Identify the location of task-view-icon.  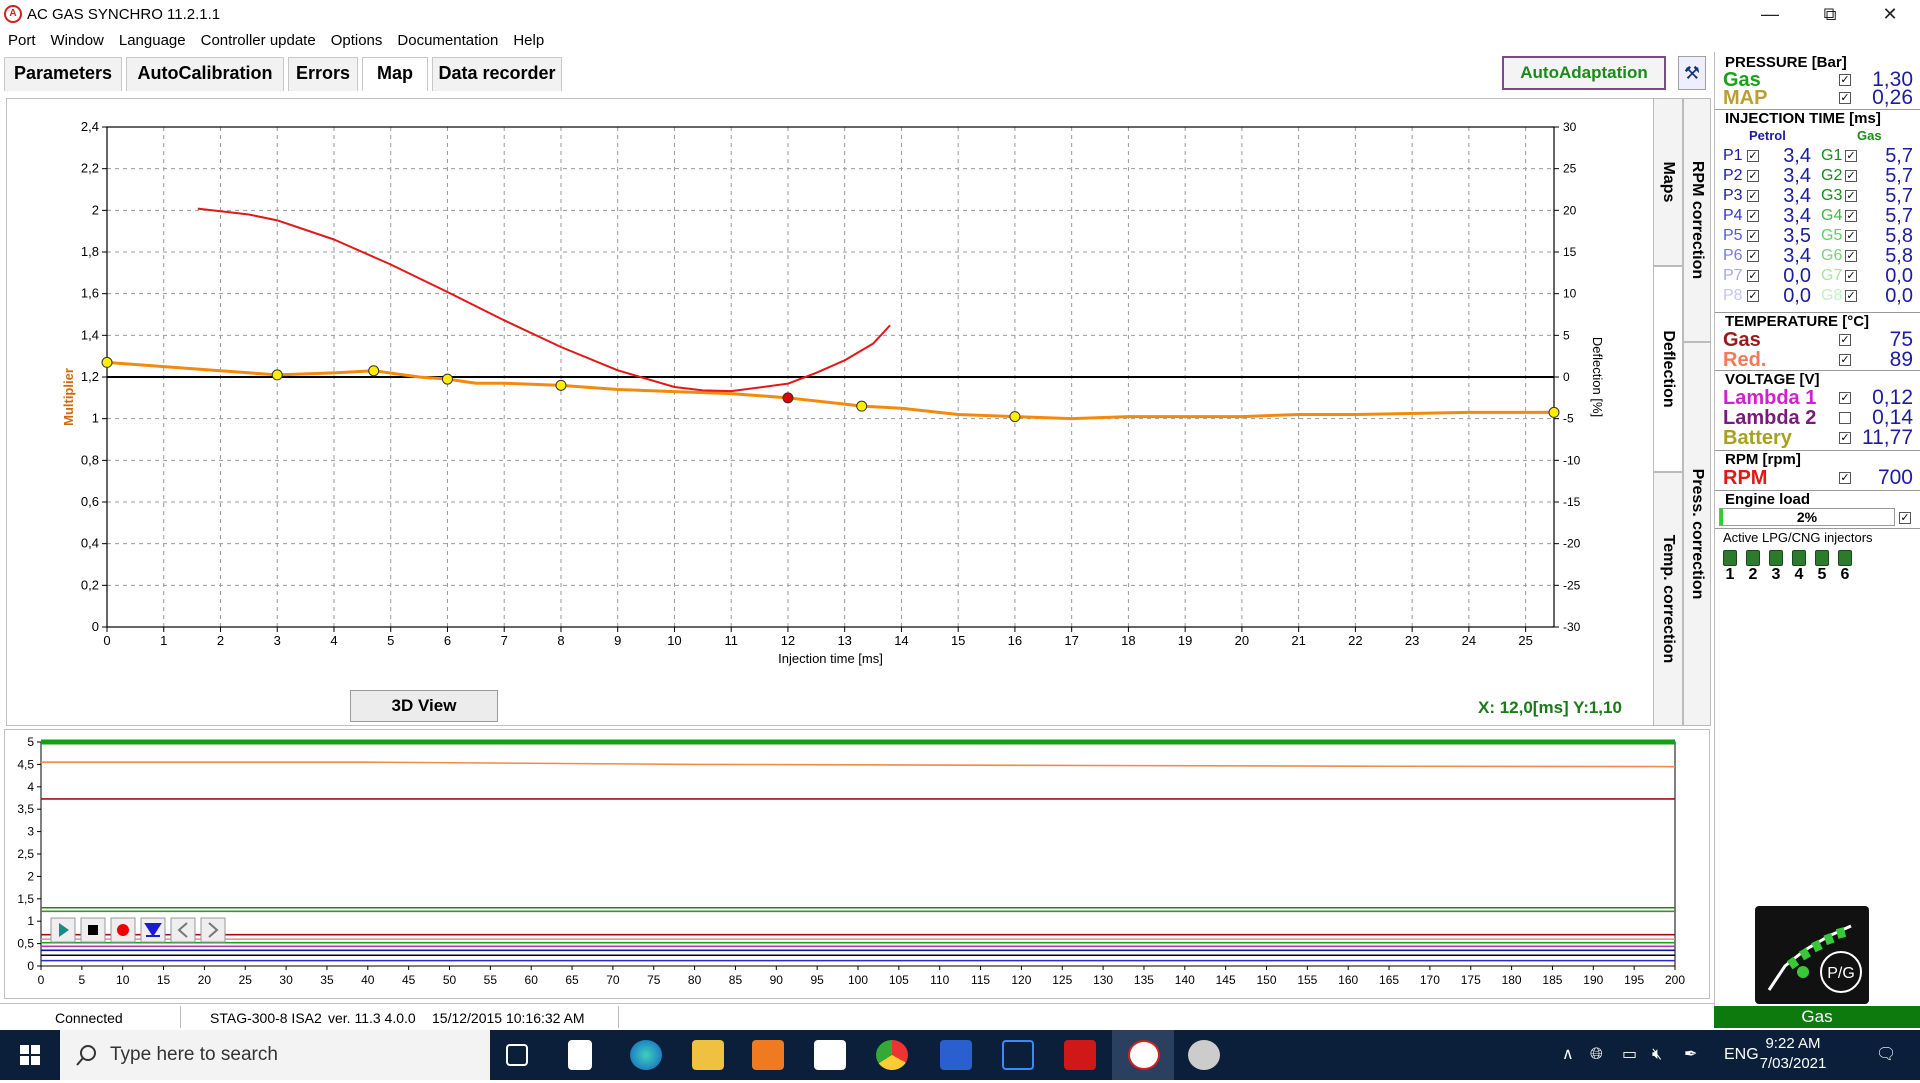
(517, 1055).